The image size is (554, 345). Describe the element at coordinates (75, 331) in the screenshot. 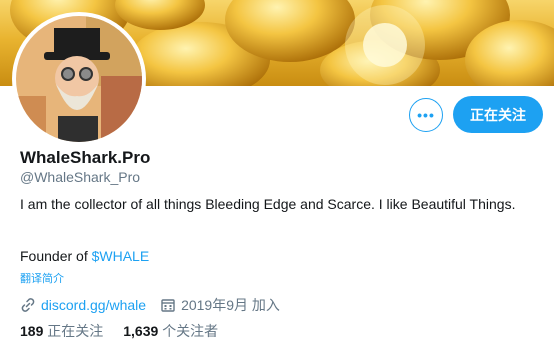

I see `following-label: 正在关注` at that location.